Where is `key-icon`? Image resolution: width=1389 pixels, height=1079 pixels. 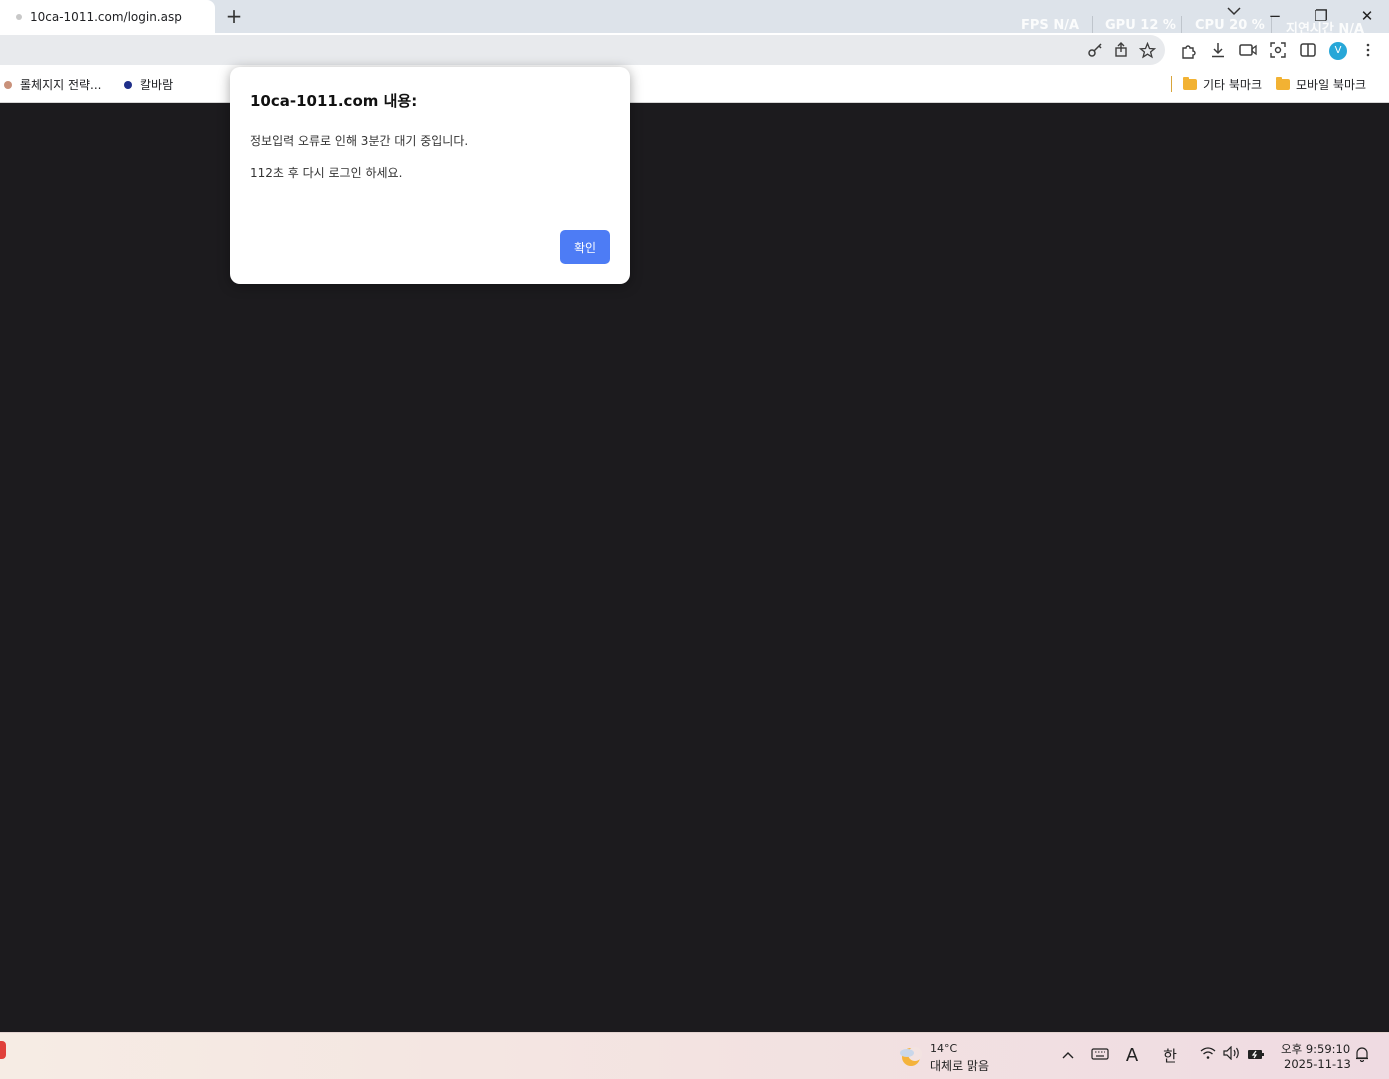 key-icon is located at coordinates (1095, 50).